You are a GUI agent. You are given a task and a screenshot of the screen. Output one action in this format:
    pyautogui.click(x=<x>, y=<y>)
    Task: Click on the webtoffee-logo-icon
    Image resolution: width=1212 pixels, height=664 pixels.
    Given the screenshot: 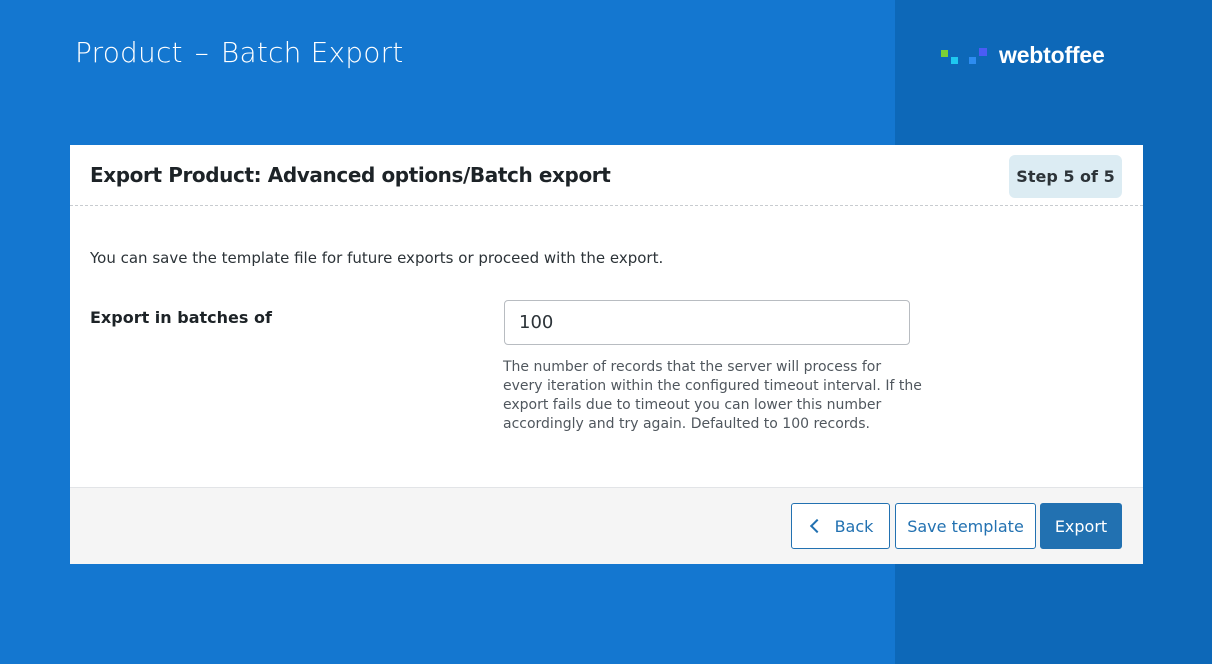 What is the action you would take?
    pyautogui.click(x=967, y=56)
    